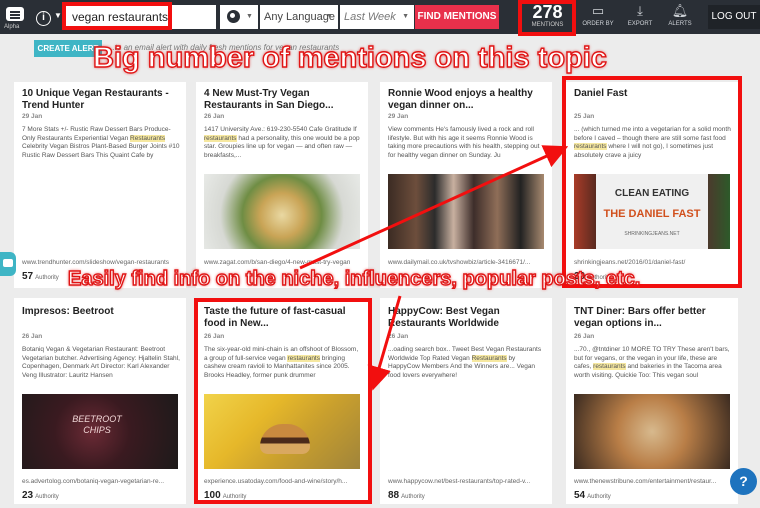 The image size is (760, 508). I want to click on annotation-headline: Big number of mentions on this topic, so click(349, 57).